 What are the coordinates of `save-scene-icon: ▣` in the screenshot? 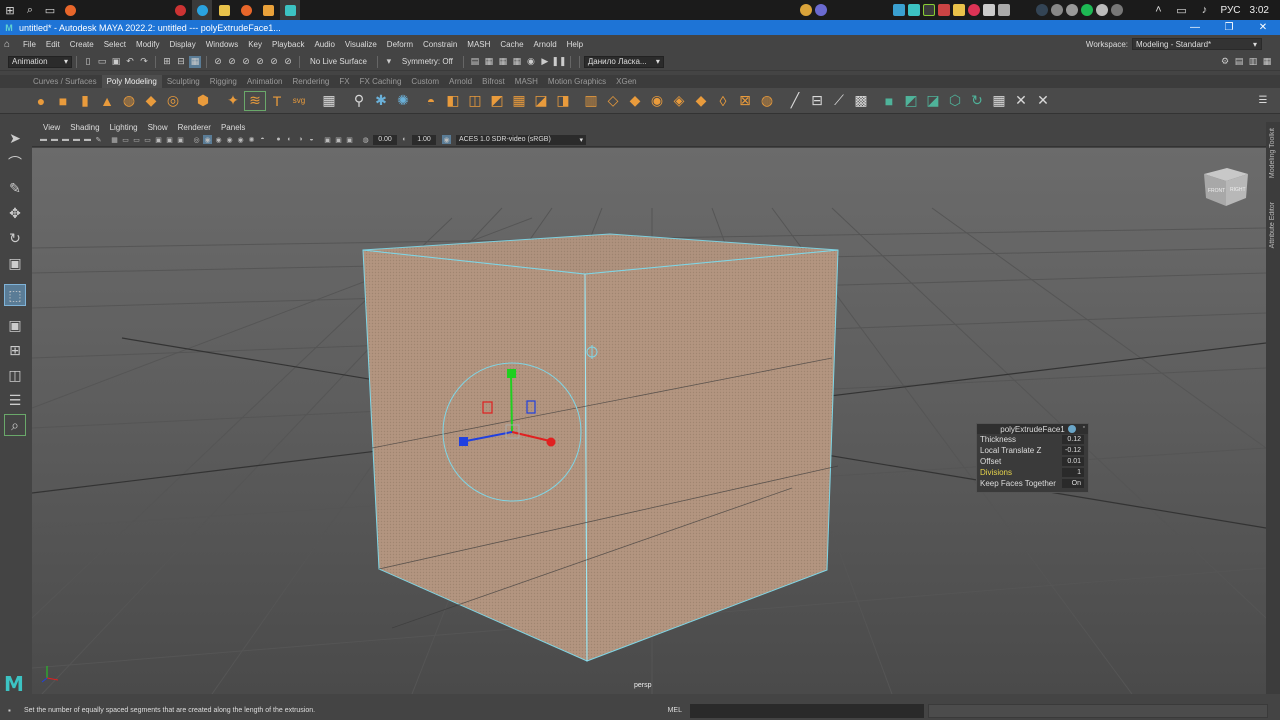 It's located at (116, 62).